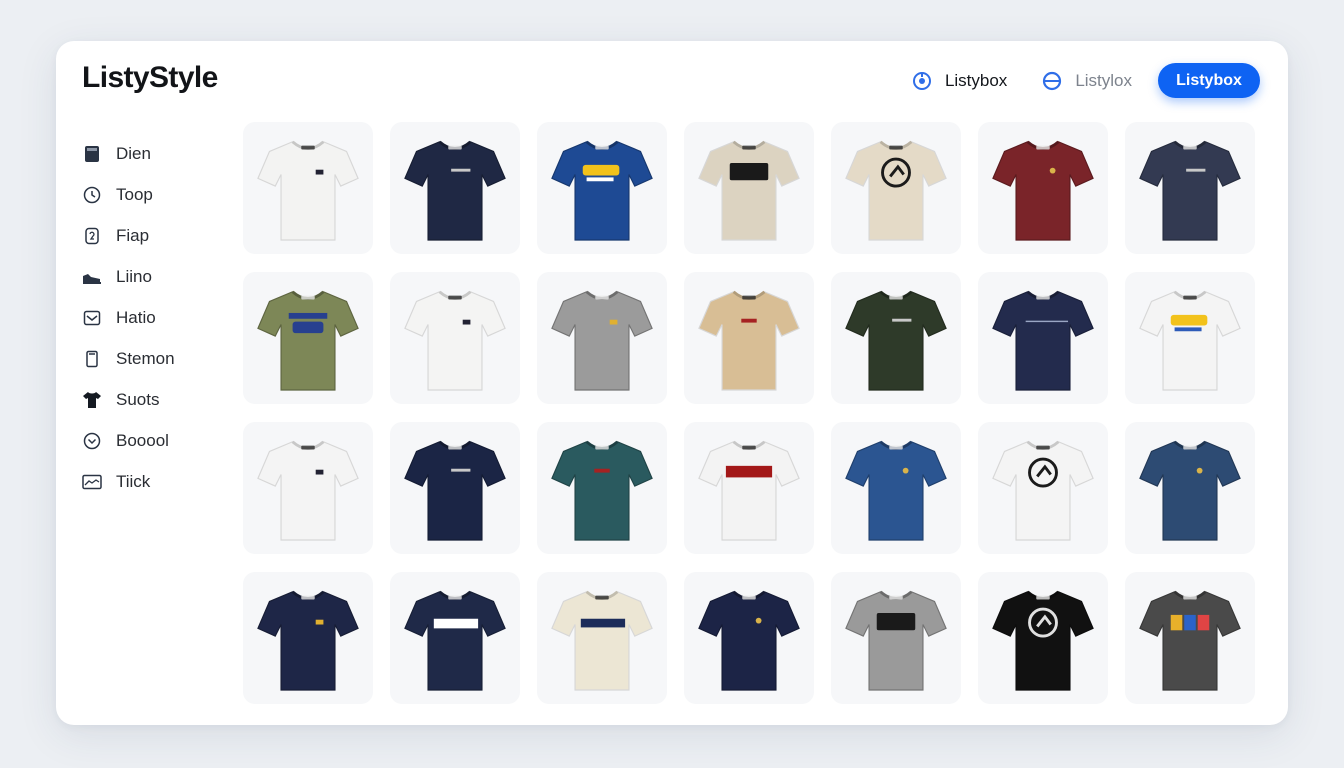 This screenshot has height=768, width=1344. What do you see at coordinates (134, 276) in the screenshot?
I see `sidebar-item-label: Liino` at bounding box center [134, 276].